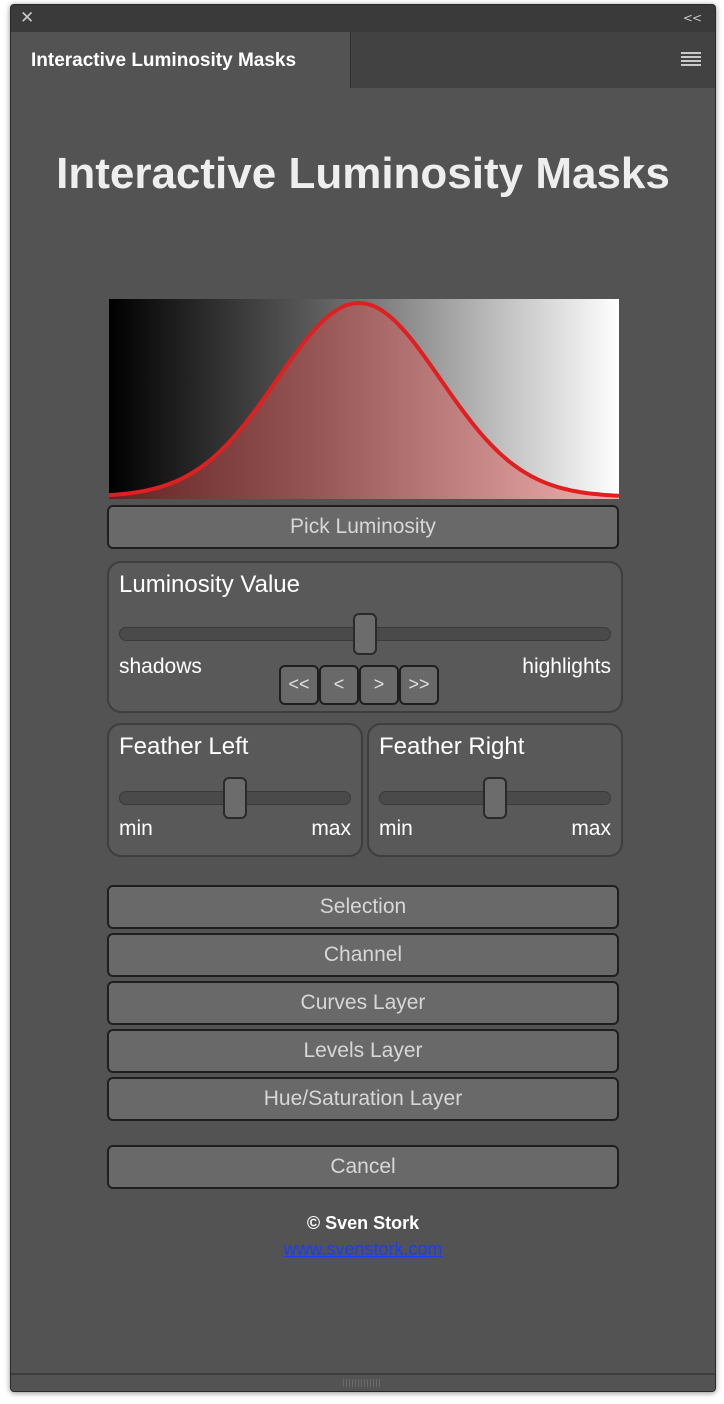  What do you see at coordinates (160, 666) in the screenshot?
I see `shadows-label: shadows` at bounding box center [160, 666].